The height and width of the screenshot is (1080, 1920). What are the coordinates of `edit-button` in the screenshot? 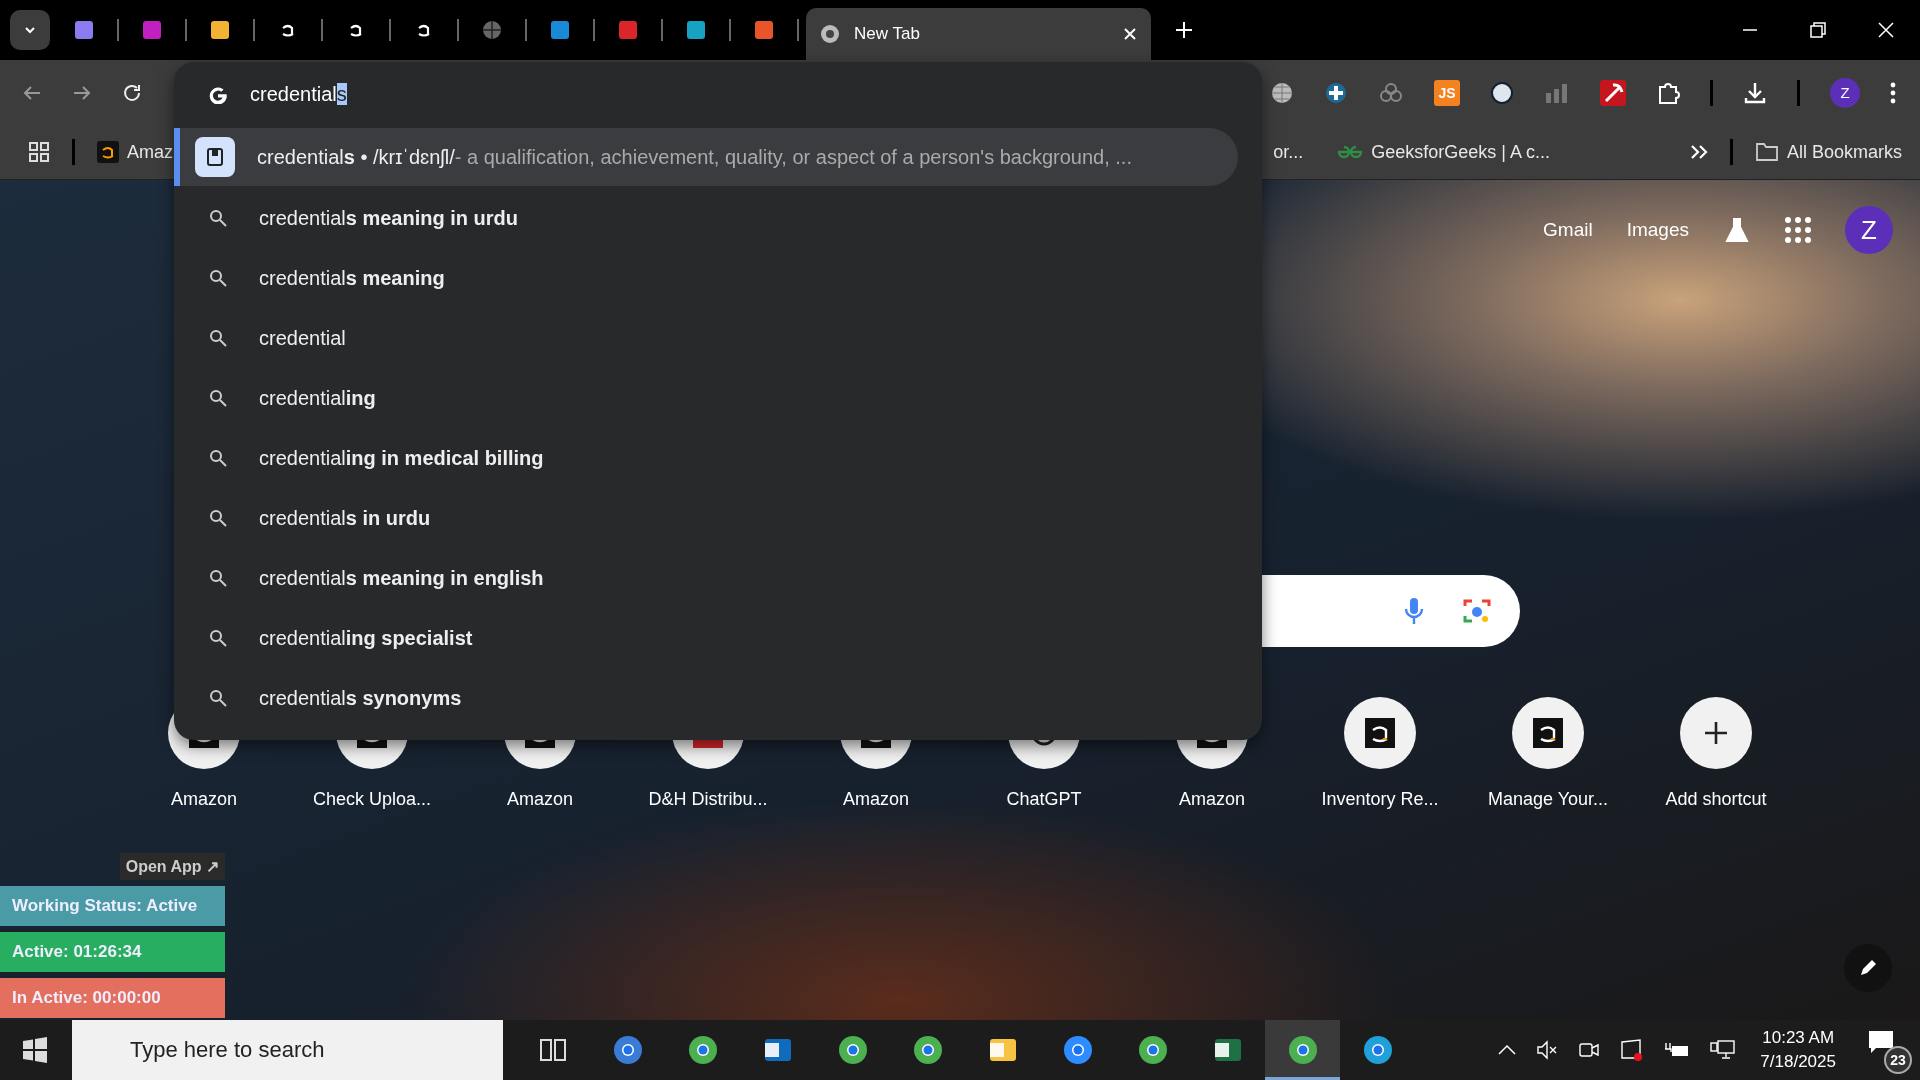 It's located at (1868, 968).